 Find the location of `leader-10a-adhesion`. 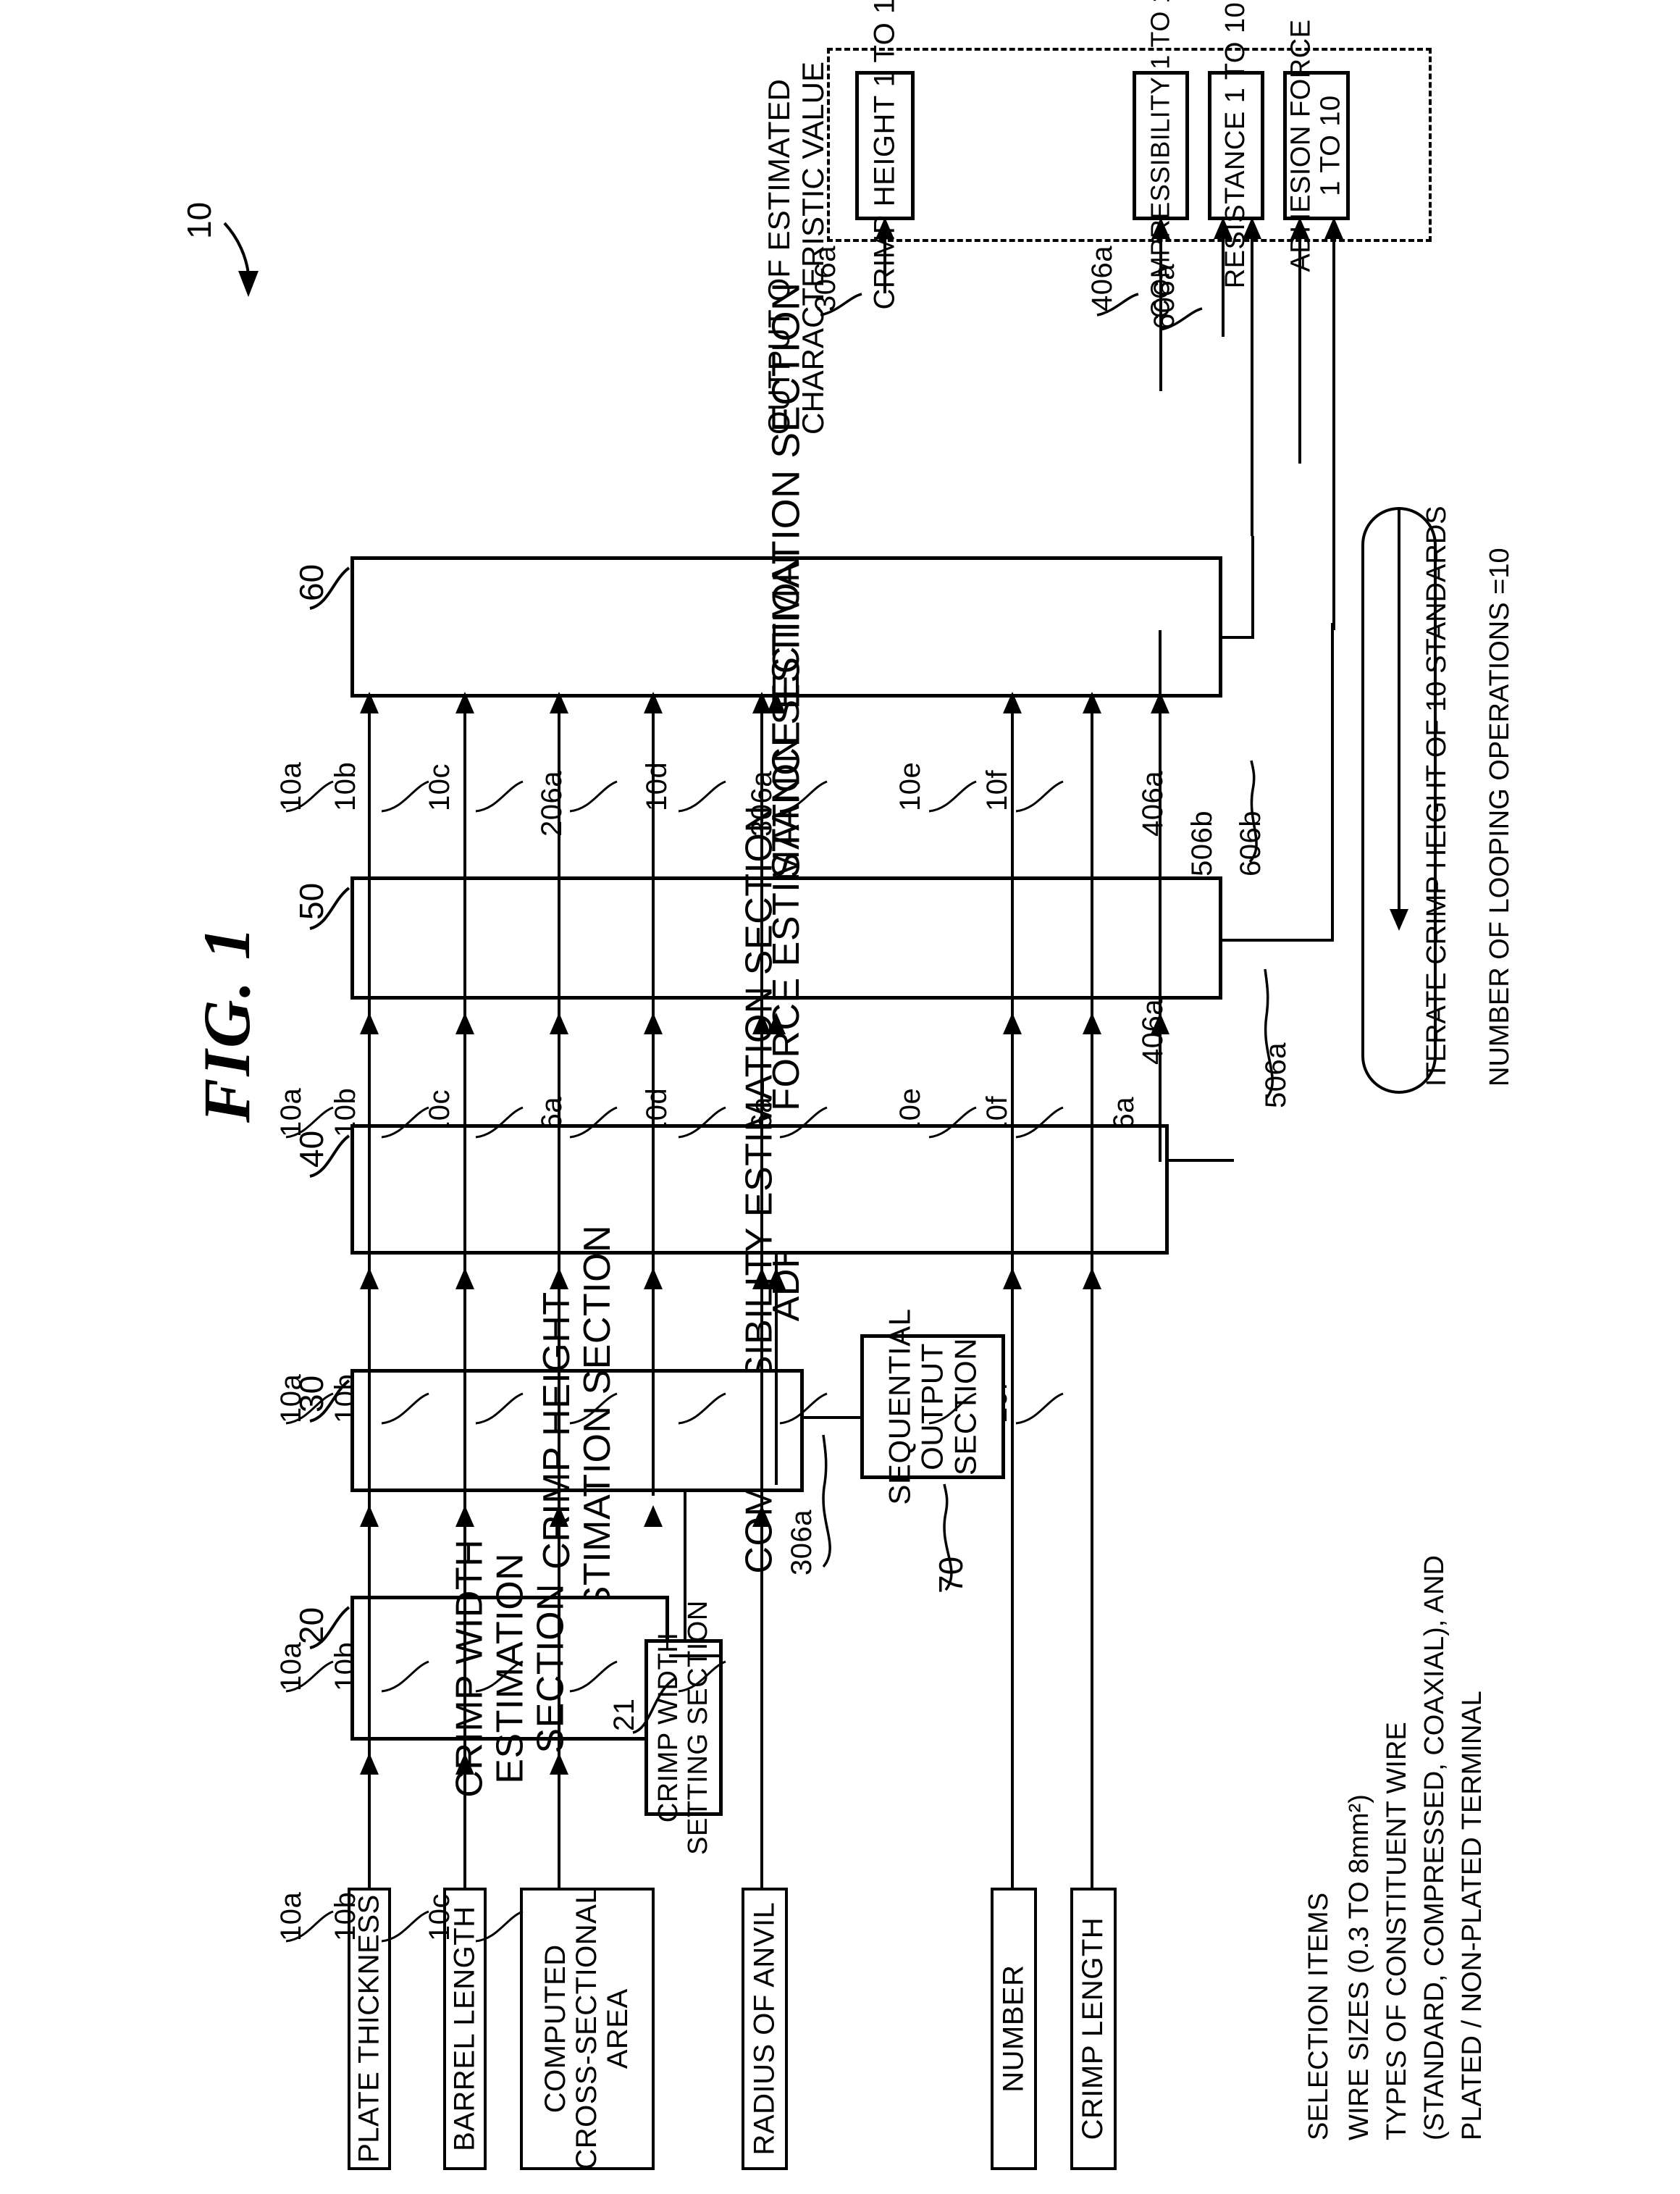

leader-10a-adhesion is located at coordinates (309, 1123).